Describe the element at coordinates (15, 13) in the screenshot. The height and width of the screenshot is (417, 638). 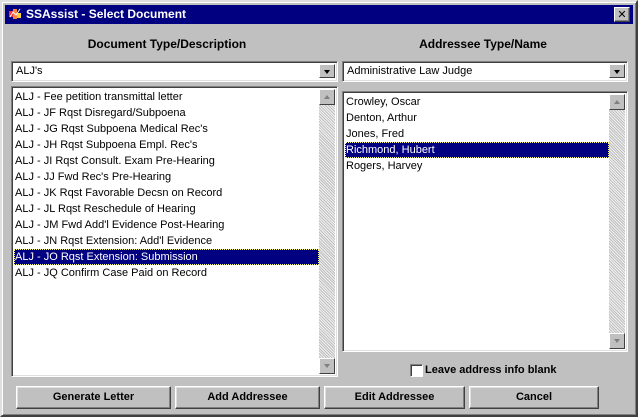
I see `app-icon` at that location.